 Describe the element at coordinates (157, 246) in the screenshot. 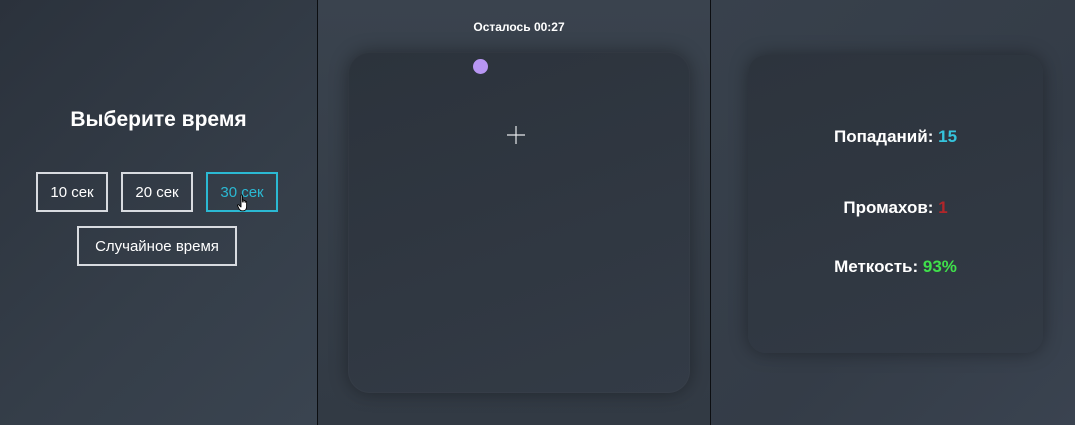

I see `random-time-button: Случайное время` at that location.